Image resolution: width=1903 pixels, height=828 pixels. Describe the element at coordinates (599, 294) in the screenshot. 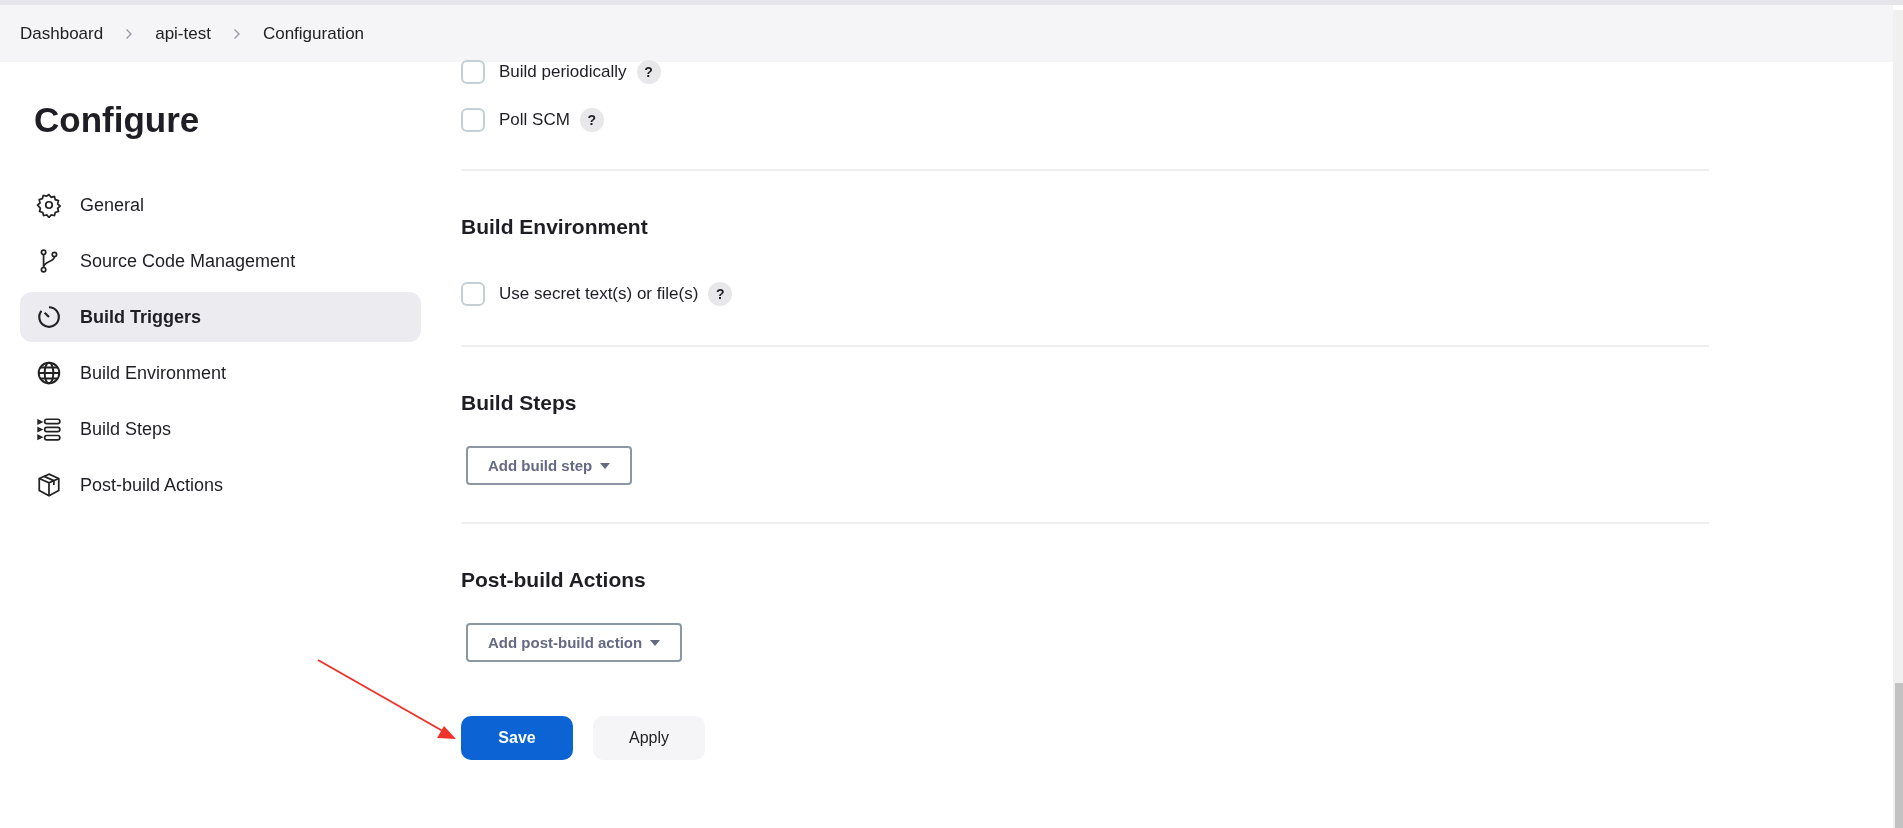

I see `checkbox-label: Use secret text(s) or file(s)` at that location.